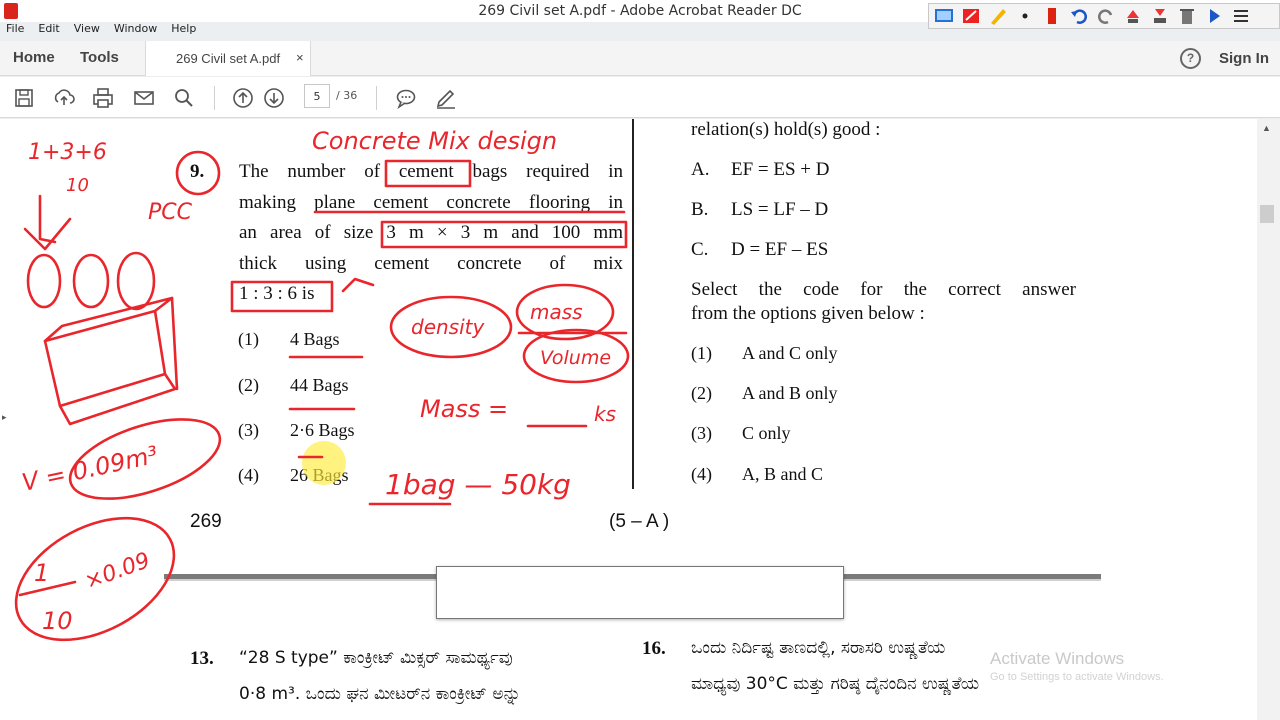  I want to click on pointer-icon, so click(1133, 16).